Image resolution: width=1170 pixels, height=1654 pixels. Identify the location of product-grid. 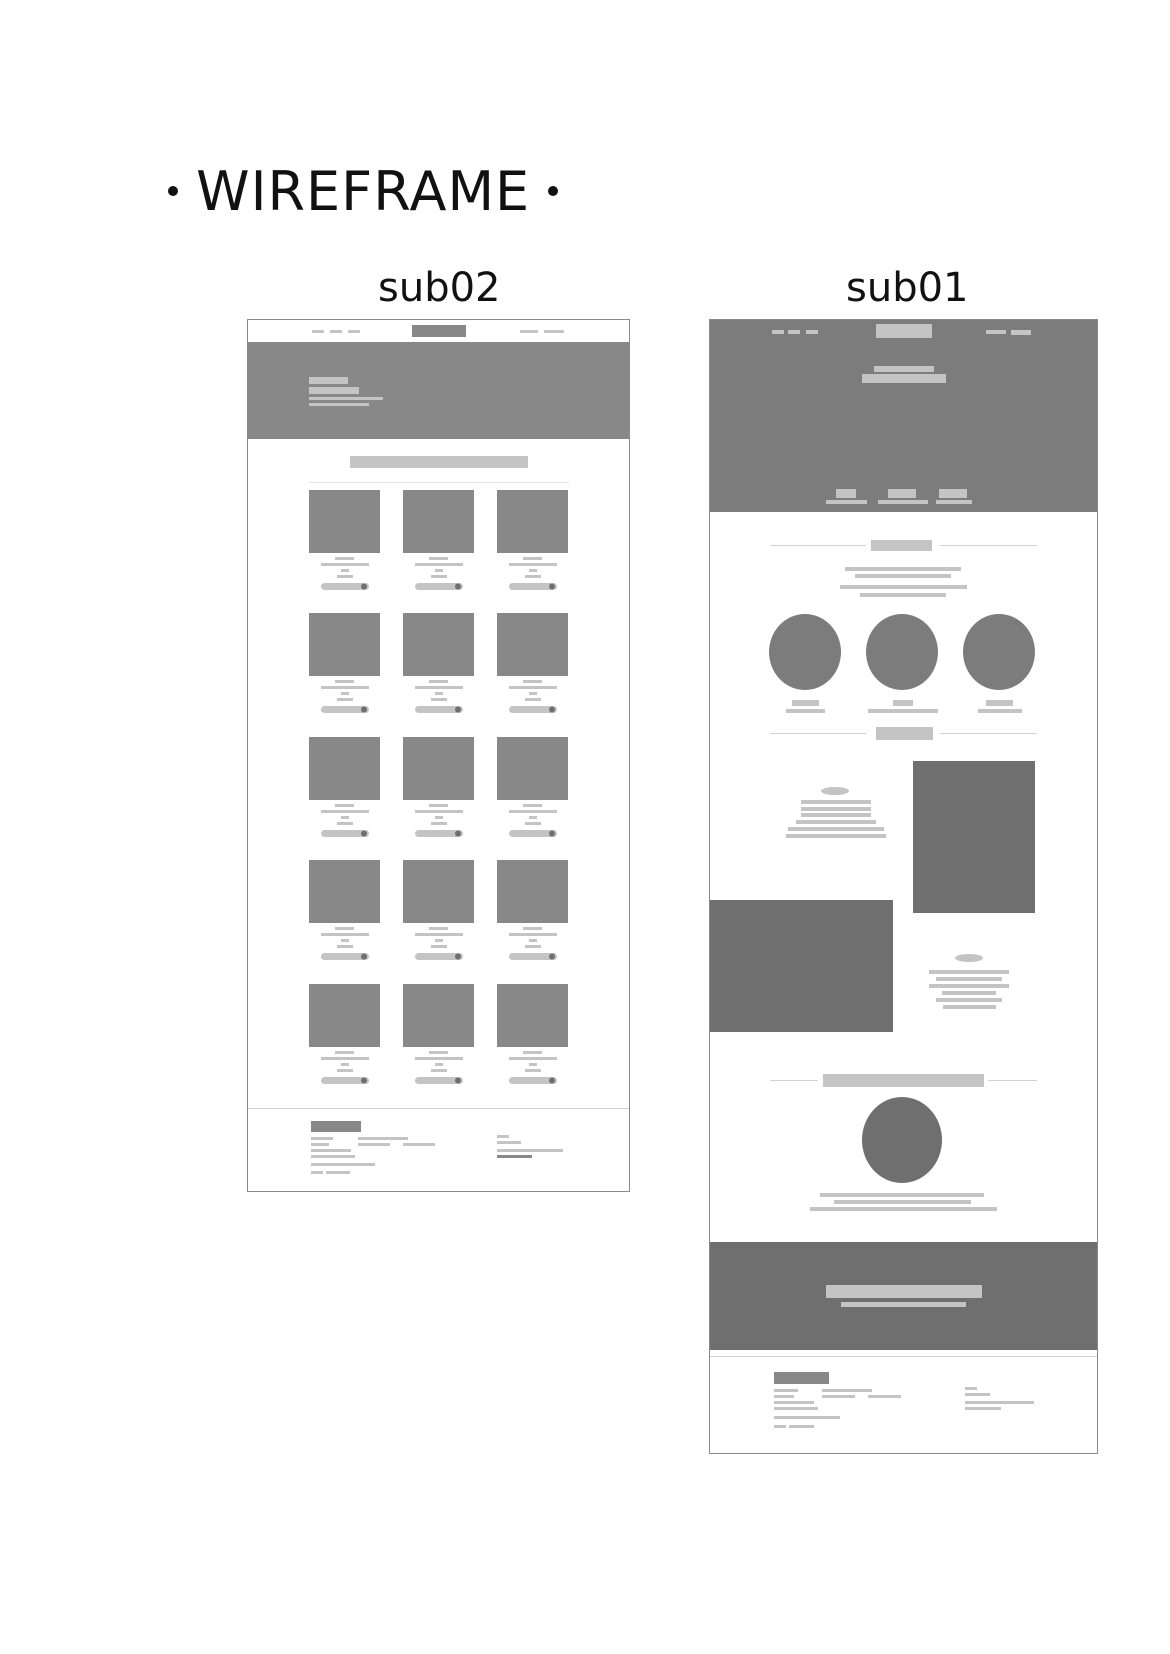
(438, 787).